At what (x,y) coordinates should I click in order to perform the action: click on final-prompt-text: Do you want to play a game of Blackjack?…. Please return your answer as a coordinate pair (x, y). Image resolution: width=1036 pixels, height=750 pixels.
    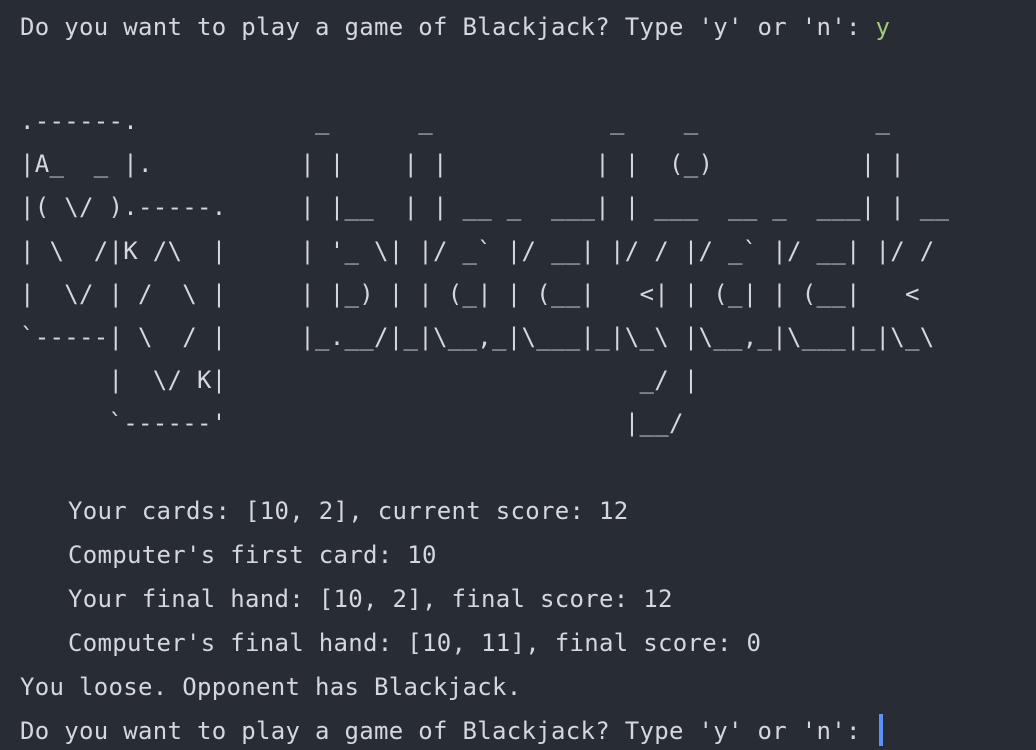
    Looking at the image, I should click on (448, 731).